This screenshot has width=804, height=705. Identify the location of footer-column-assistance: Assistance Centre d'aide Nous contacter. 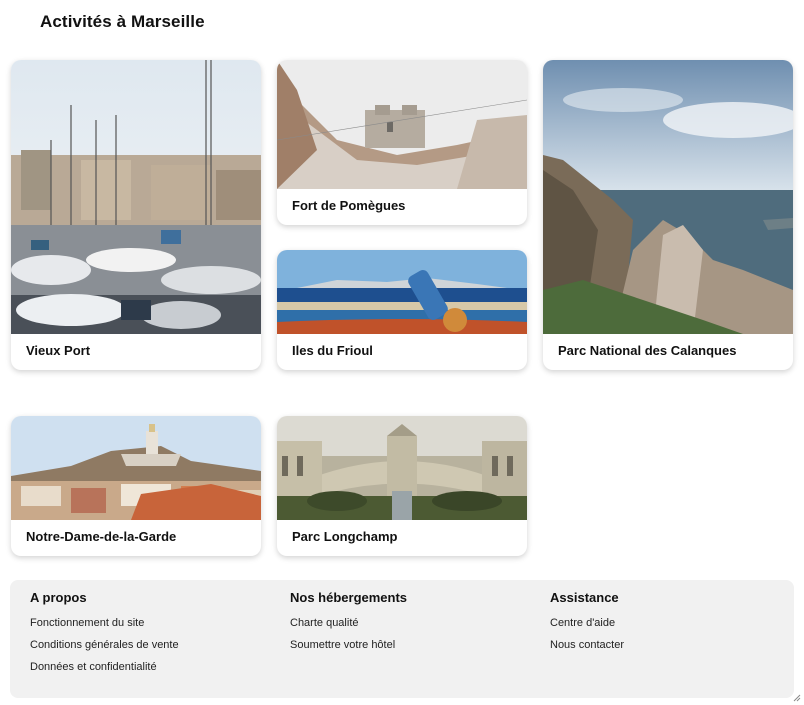
(587, 625).